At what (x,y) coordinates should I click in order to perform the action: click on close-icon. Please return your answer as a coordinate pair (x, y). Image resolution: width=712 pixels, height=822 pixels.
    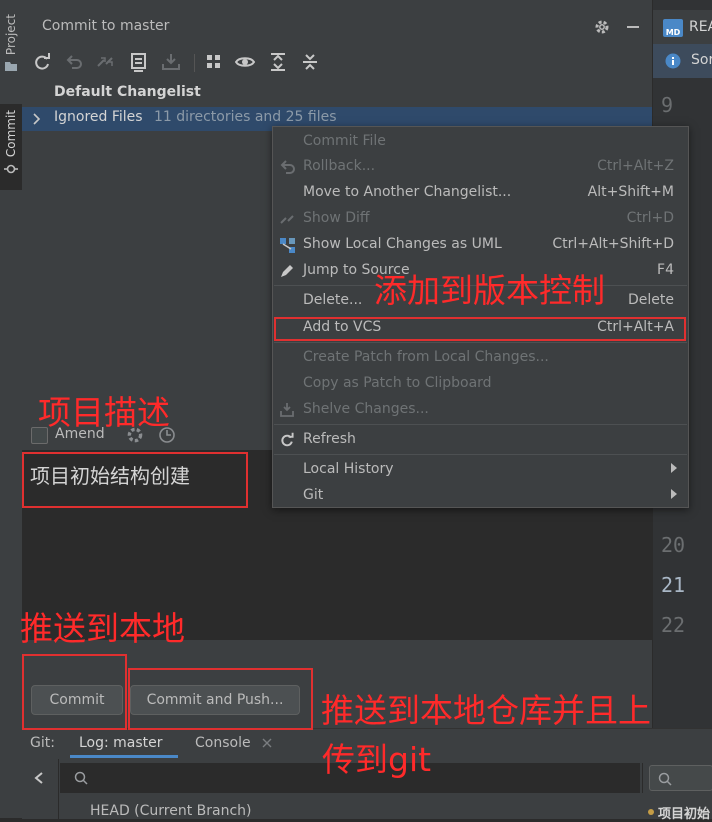
    Looking at the image, I should click on (267, 743).